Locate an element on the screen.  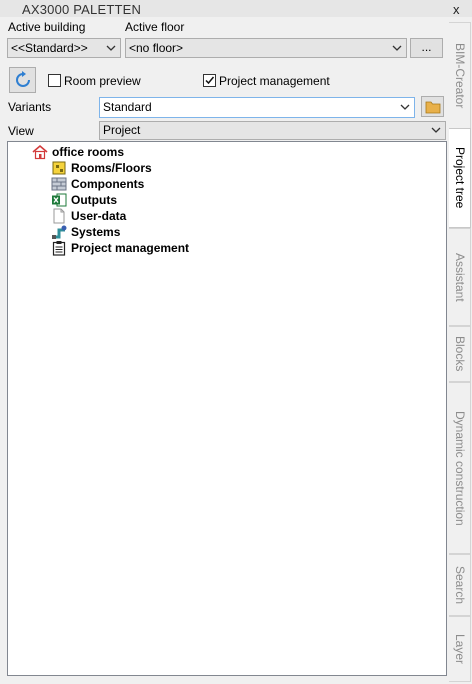
folder-icon is located at coordinates (433, 107).